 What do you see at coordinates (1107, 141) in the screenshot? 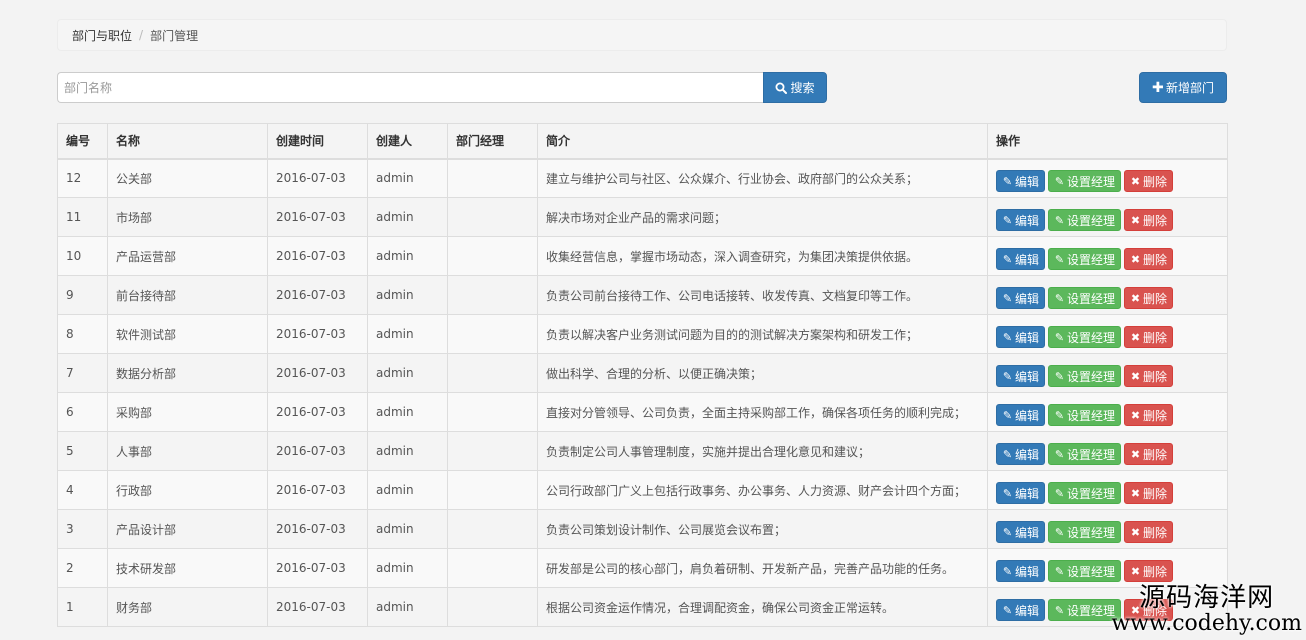
I see `header-actions: 操作` at bounding box center [1107, 141].